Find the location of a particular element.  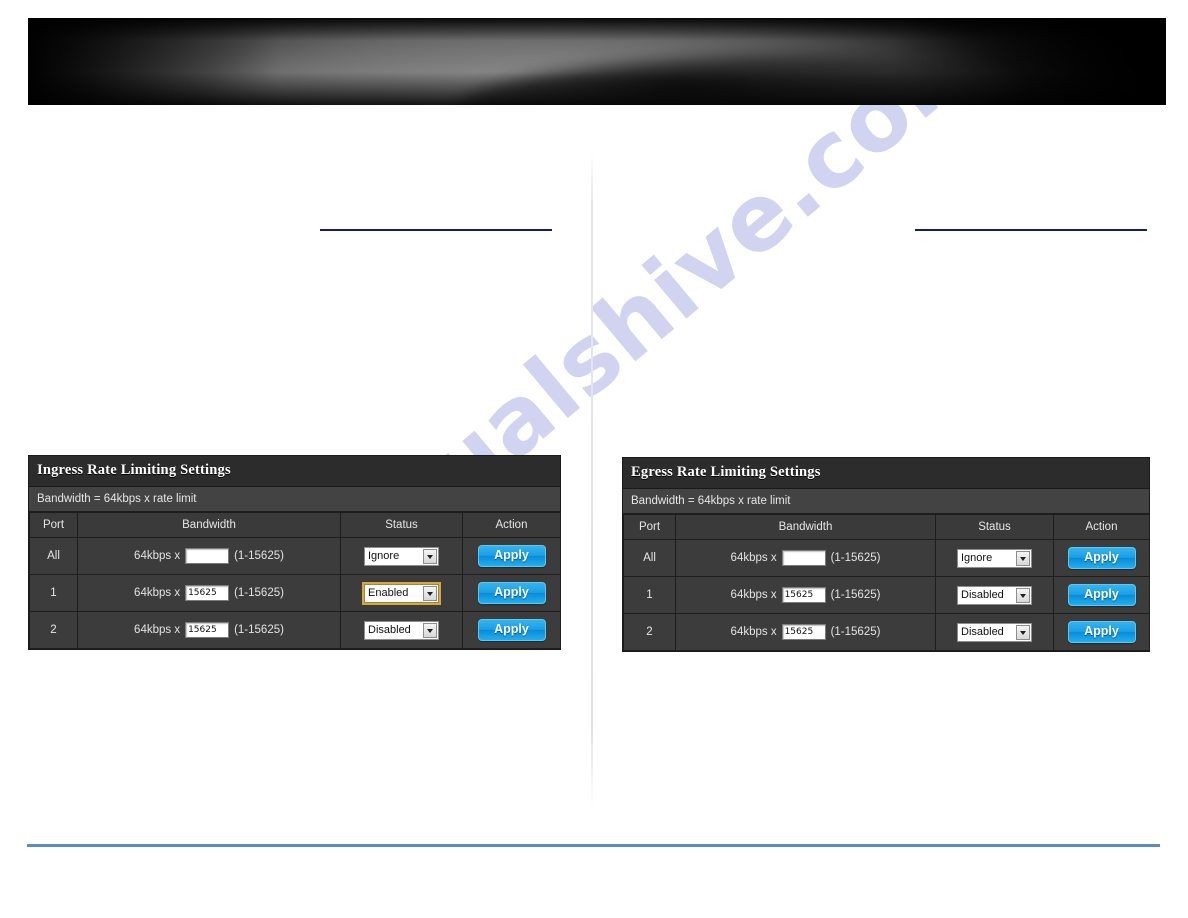

ingress-row1-port: 1 is located at coordinates (53, 593).